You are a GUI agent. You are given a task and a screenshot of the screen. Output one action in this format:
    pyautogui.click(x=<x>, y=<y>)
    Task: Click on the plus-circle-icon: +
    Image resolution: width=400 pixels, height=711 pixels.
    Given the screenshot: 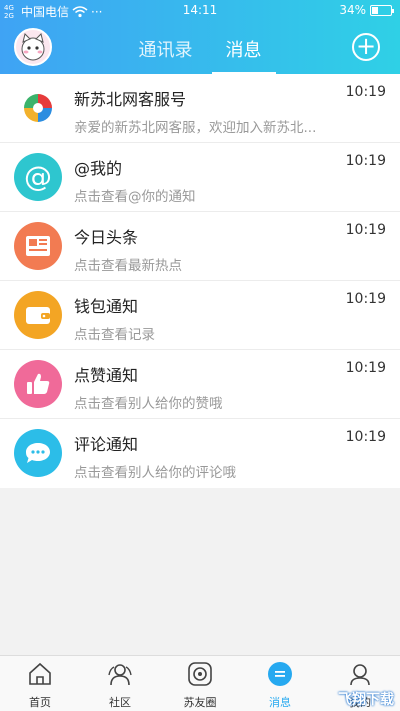 What is the action you would take?
    pyautogui.click(x=366, y=47)
    